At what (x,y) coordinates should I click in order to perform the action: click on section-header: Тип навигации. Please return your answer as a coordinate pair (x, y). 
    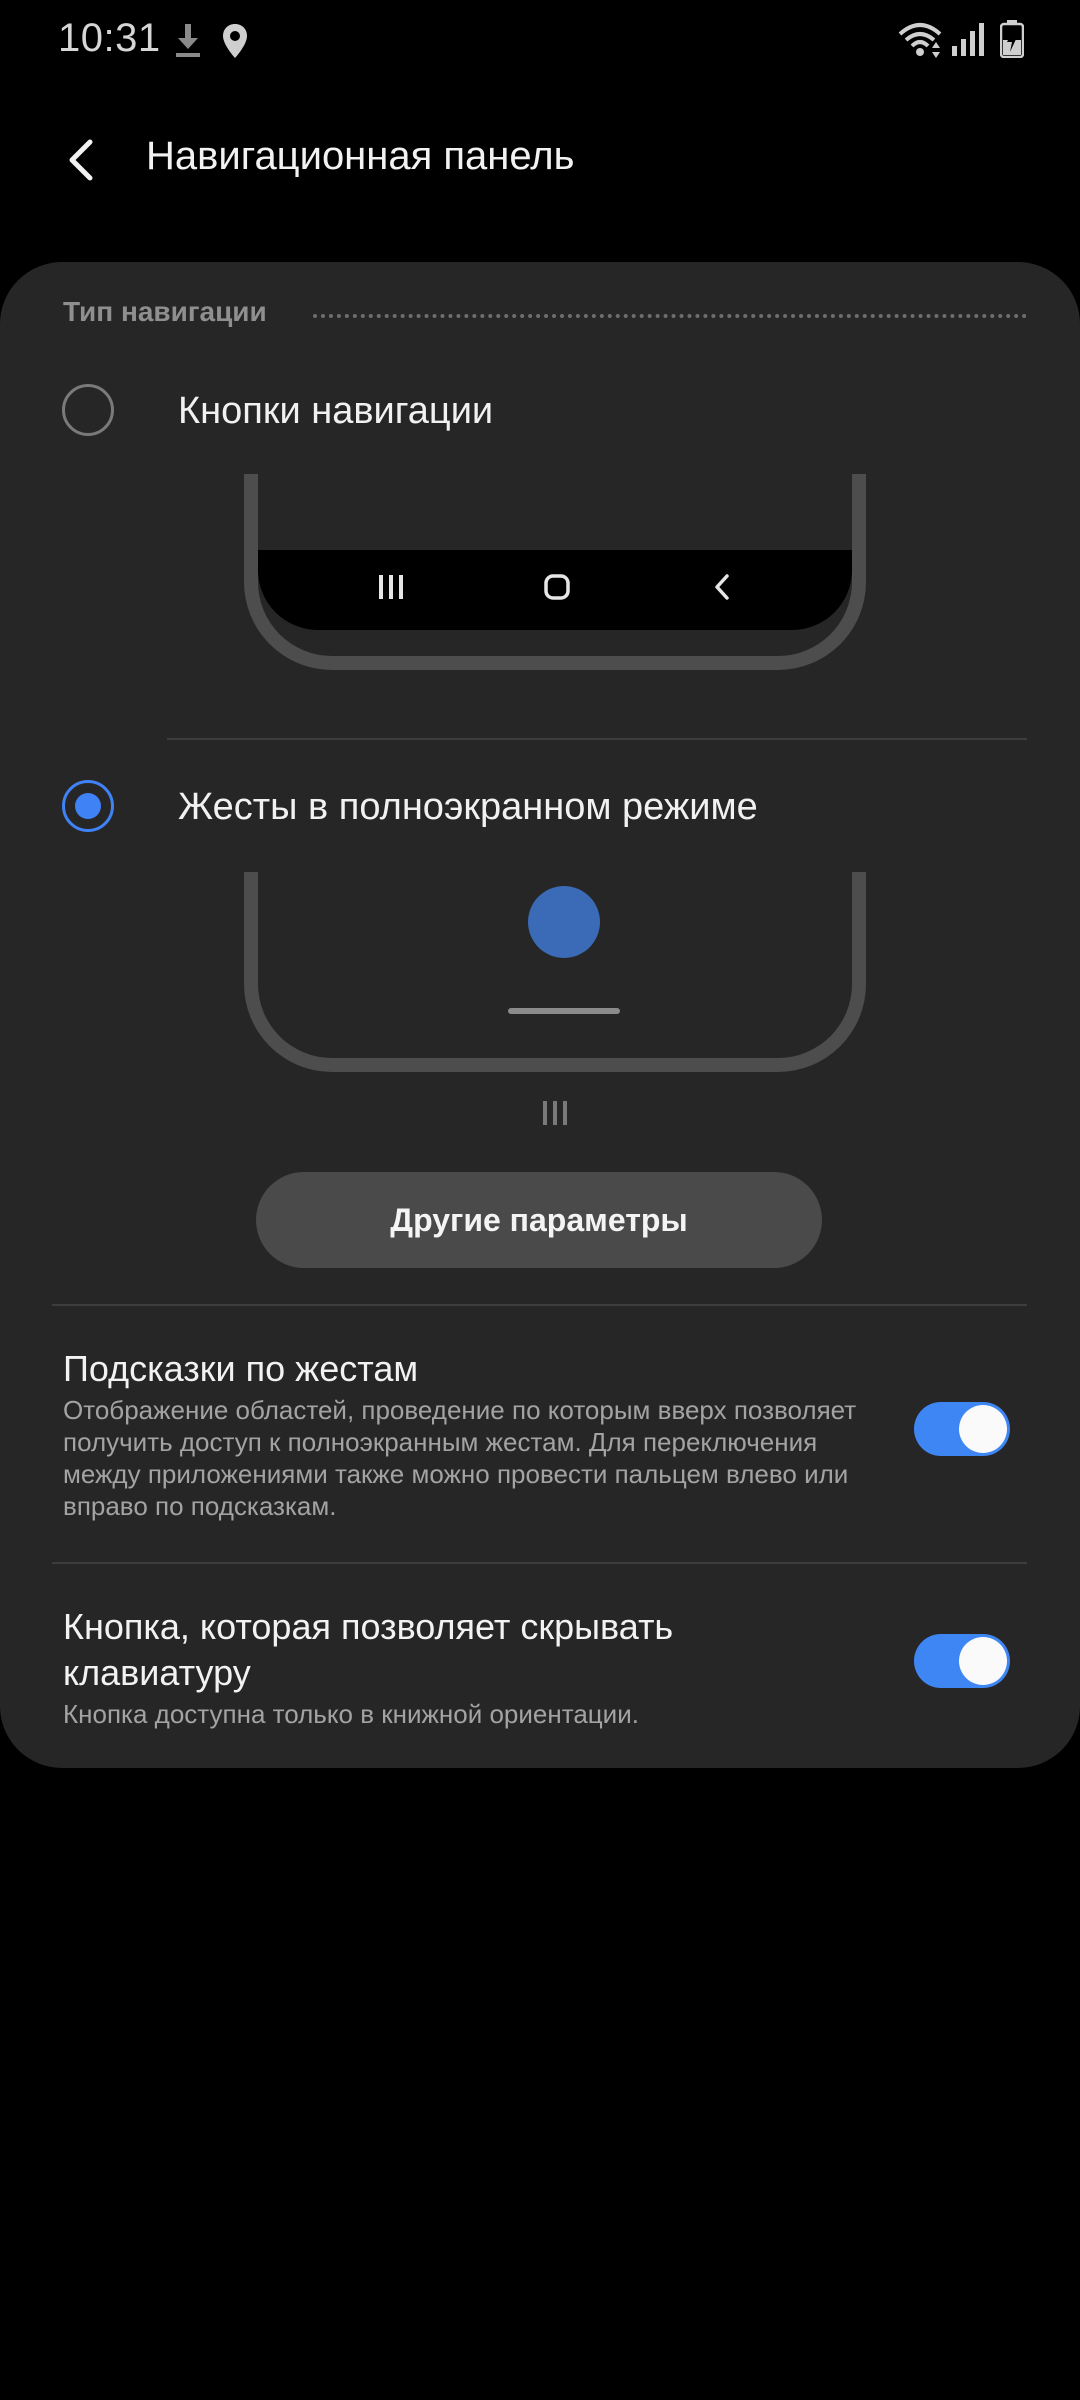
    Looking at the image, I should click on (545, 316).